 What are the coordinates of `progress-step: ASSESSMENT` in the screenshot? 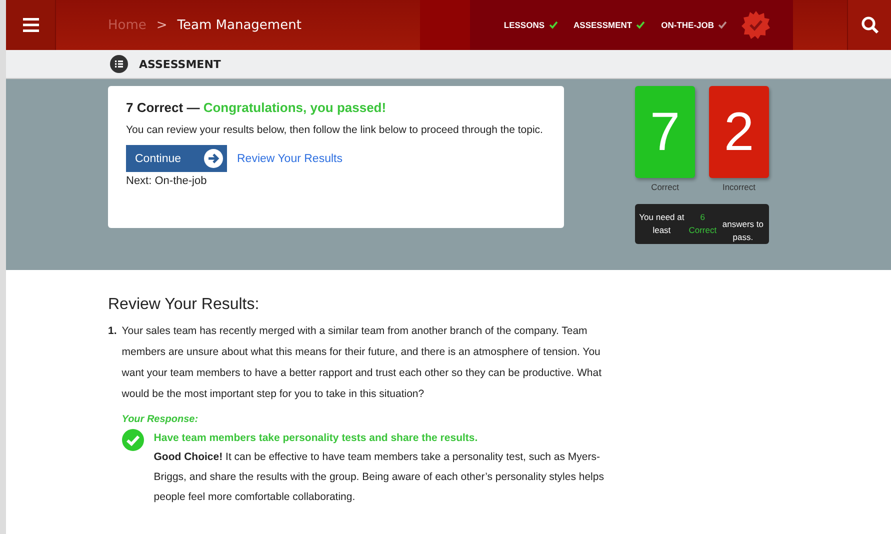 It's located at (610, 25).